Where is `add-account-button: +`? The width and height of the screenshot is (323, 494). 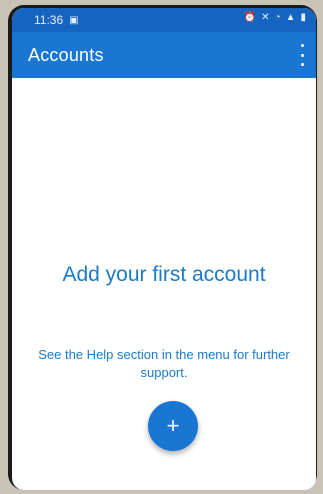 add-account-button: + is located at coordinates (173, 426).